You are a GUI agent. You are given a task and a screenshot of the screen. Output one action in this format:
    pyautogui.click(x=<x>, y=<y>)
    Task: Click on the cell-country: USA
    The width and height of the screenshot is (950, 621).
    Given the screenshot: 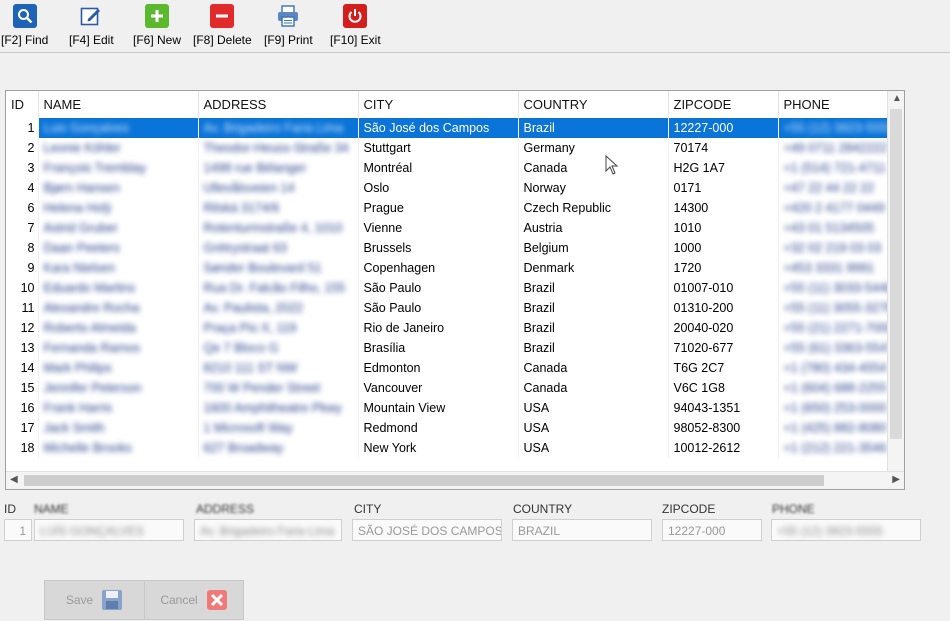 What is the action you would take?
    pyautogui.click(x=593, y=408)
    